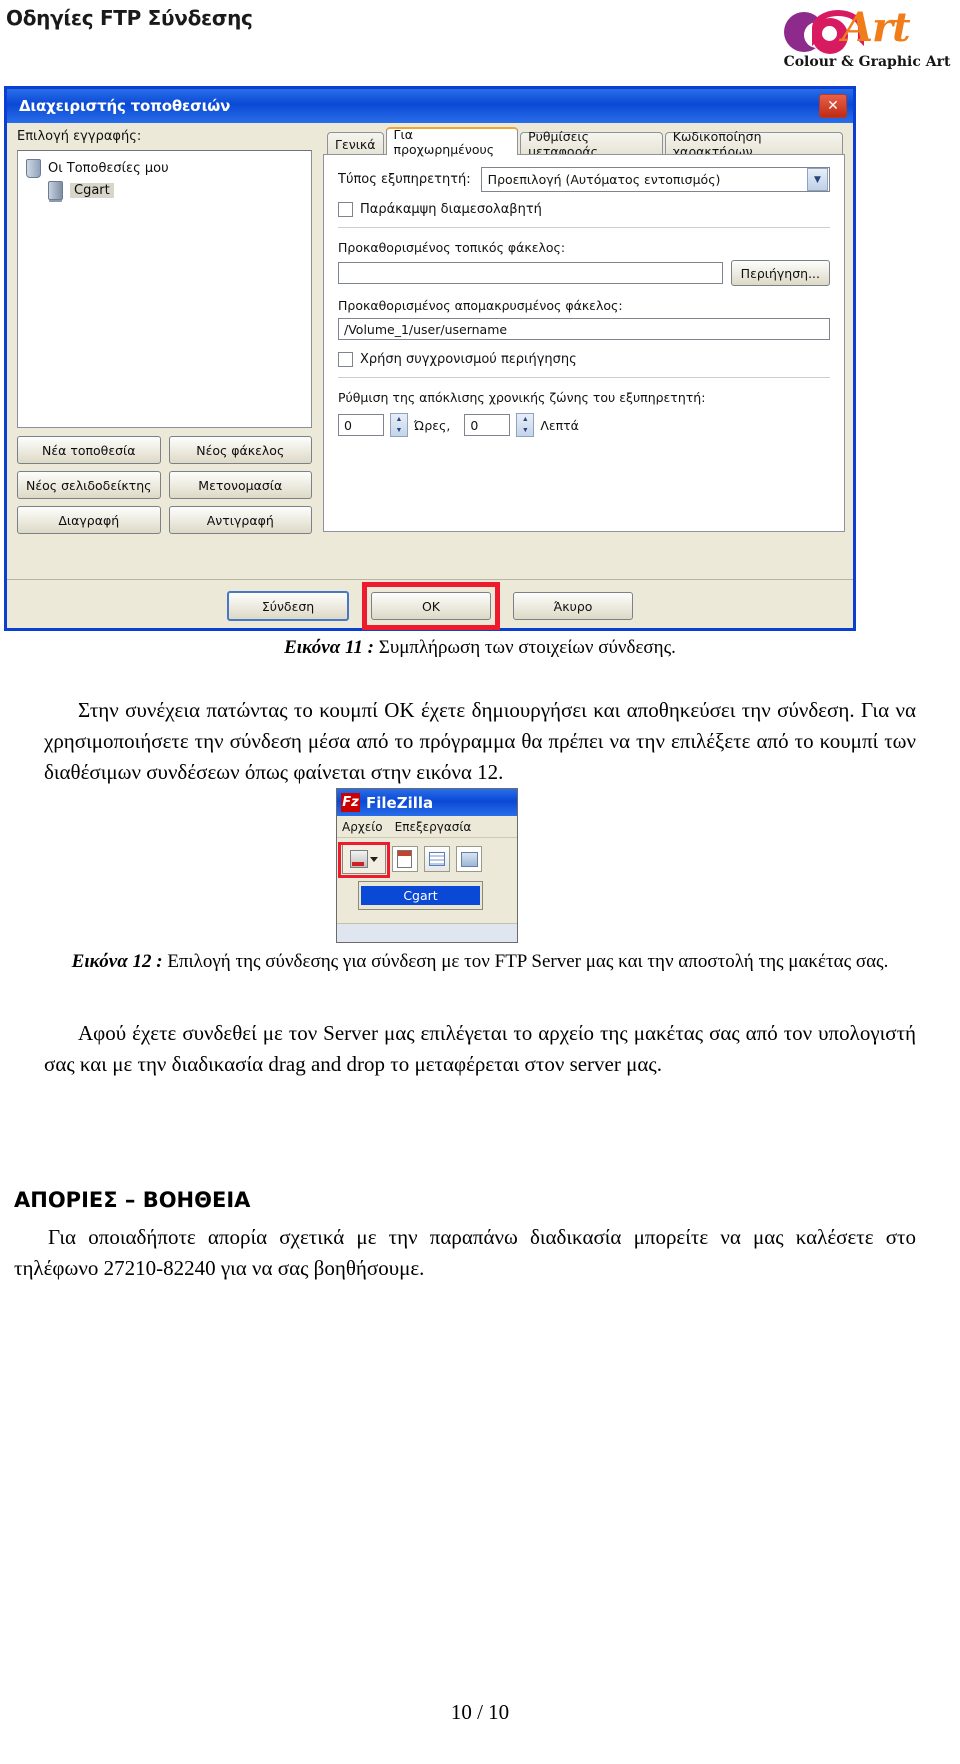  Describe the element at coordinates (427, 932) in the screenshot. I see `filezilla-content-area` at that location.